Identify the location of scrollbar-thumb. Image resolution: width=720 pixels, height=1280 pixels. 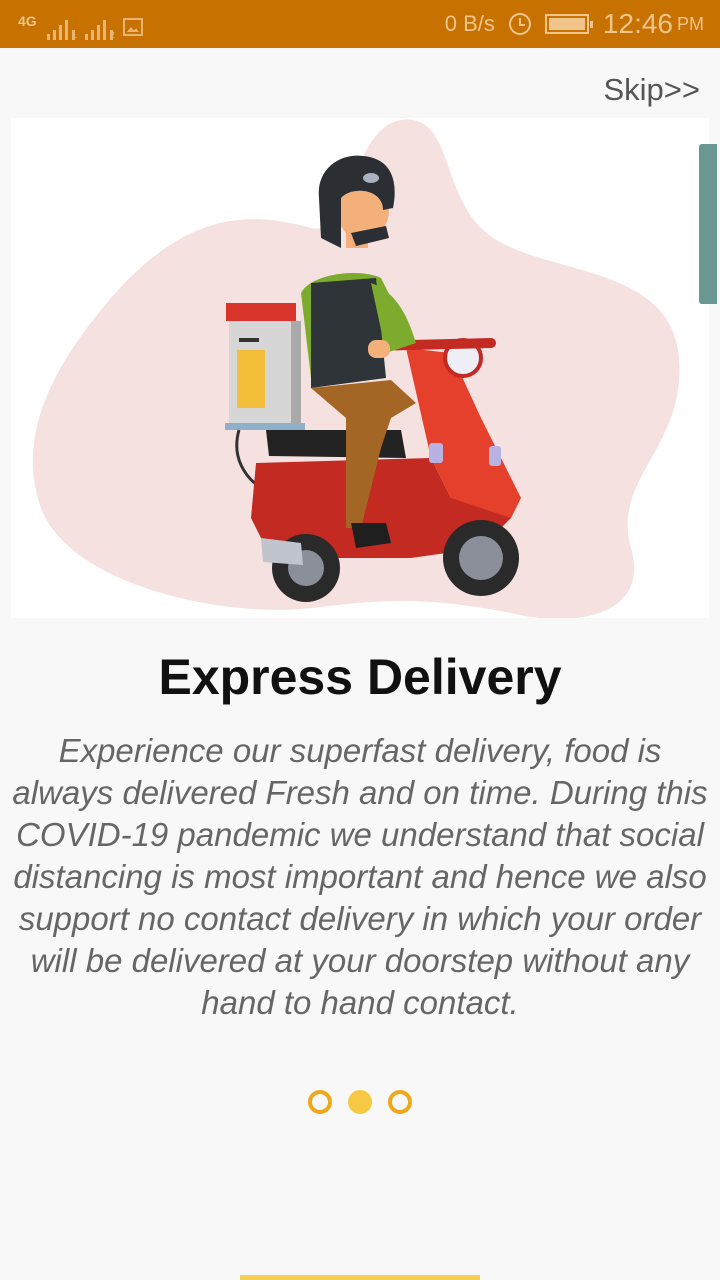
(708, 224).